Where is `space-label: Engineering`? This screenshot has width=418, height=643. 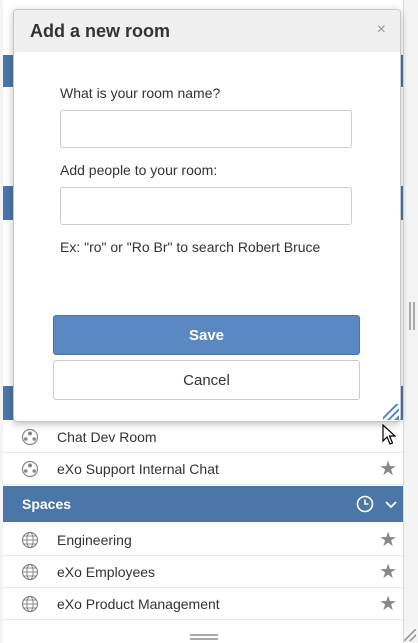
space-label: Engineering is located at coordinates (94, 540).